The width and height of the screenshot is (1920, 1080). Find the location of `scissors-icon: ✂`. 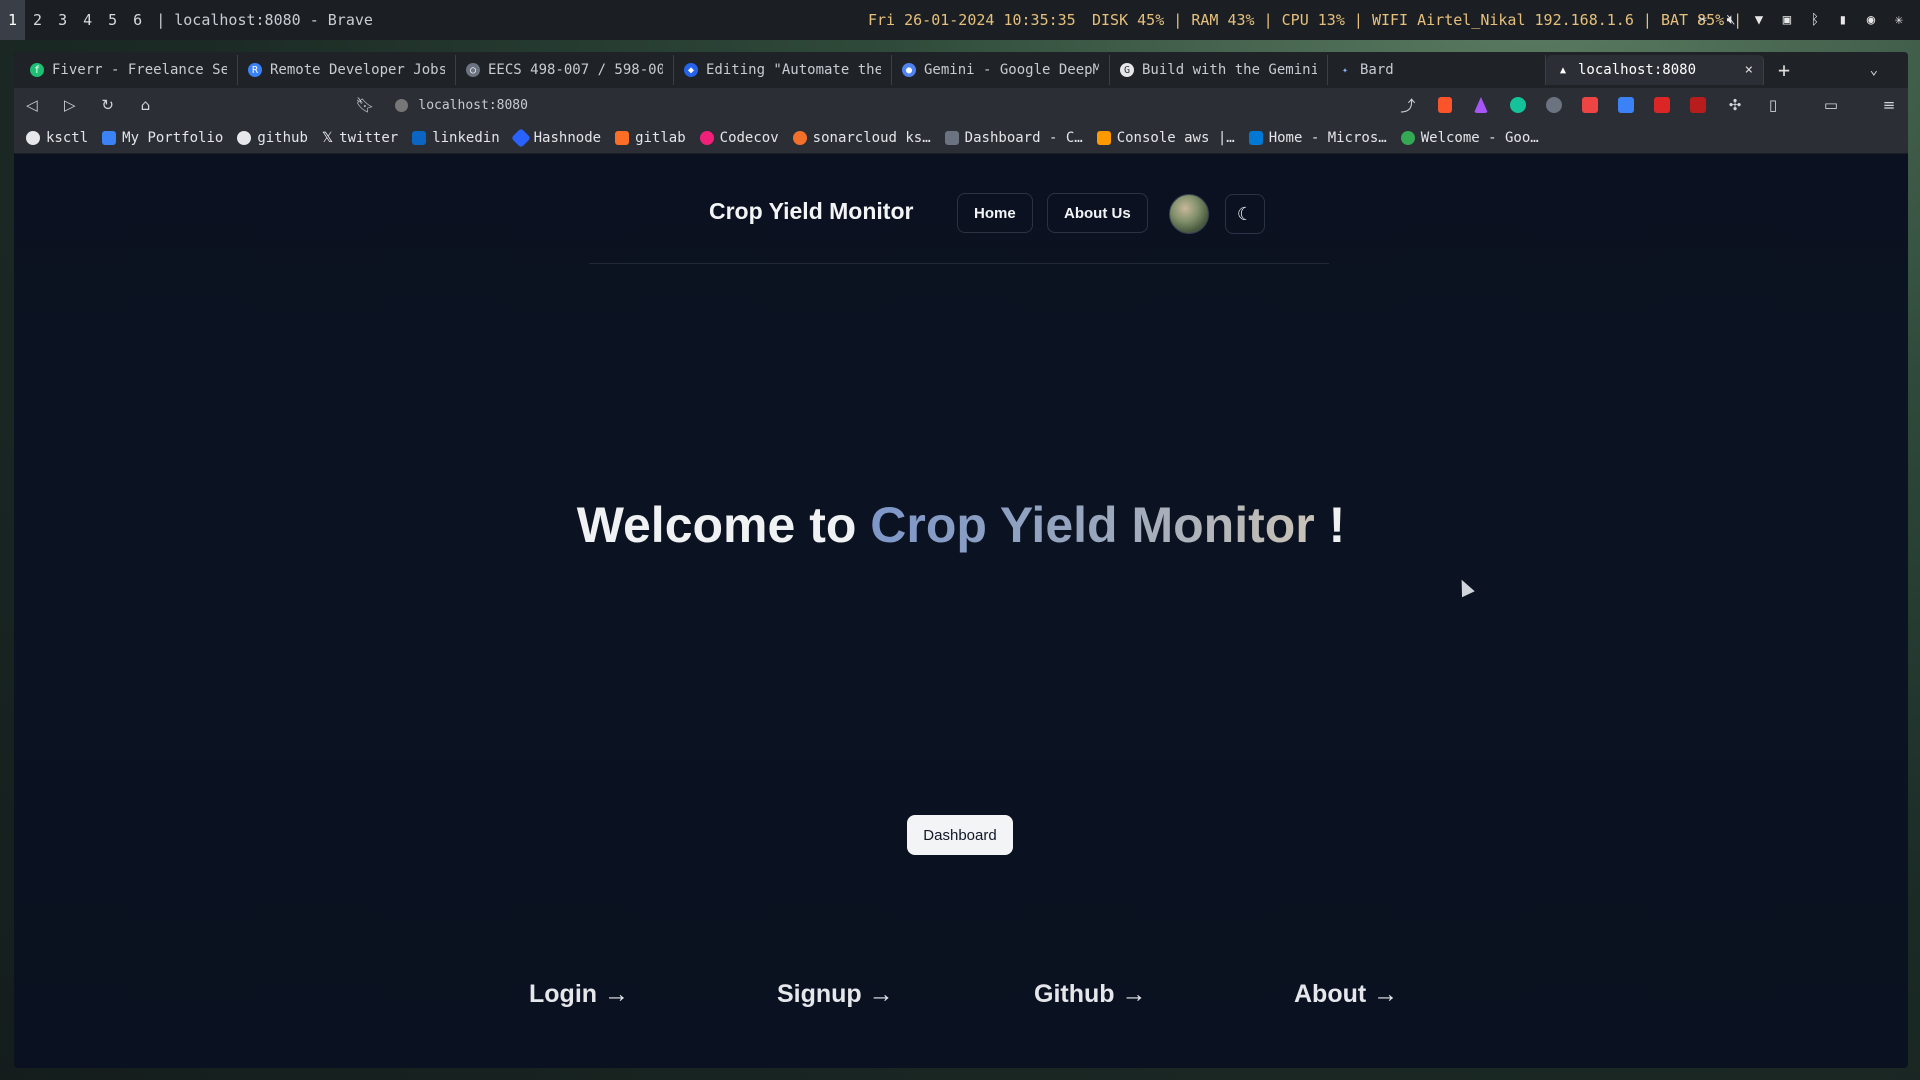

scissors-icon: ✂ is located at coordinates (1703, 20).